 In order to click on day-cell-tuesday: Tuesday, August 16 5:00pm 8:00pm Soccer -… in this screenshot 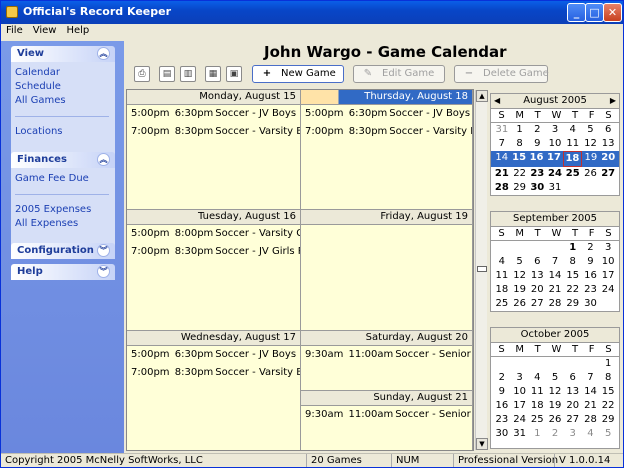, I will do `click(214, 270)`.